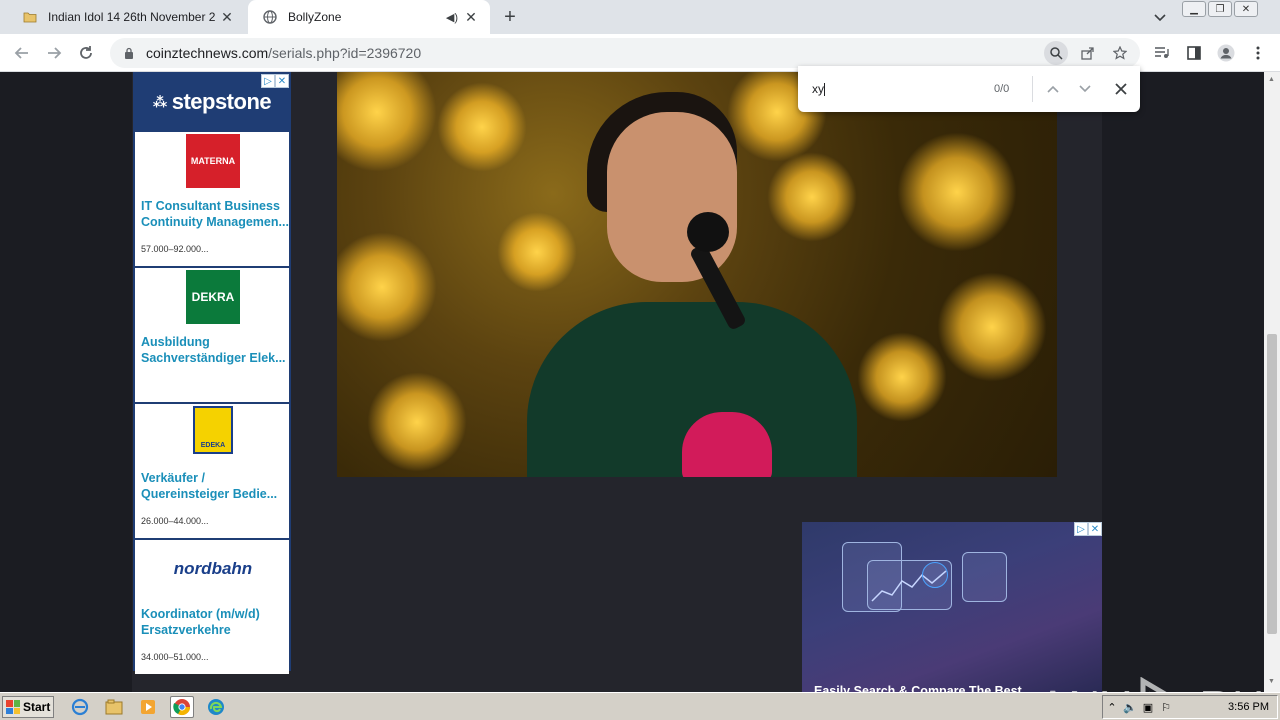 The image size is (1280, 720). I want to click on find-input: xy, so click(892, 89).